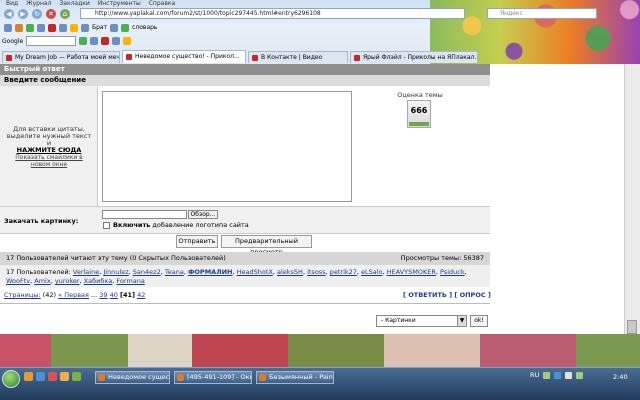 Image resolution: width=640 pixels, height=400 pixels. I want to click on user-link: Хабибка, so click(98, 281).